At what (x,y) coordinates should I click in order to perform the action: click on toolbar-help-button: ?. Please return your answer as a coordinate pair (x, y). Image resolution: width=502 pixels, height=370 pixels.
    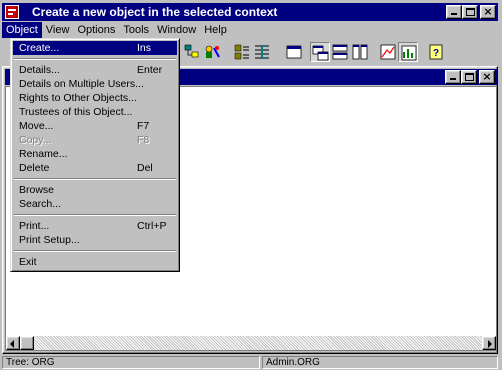
    Looking at the image, I should click on (436, 52).